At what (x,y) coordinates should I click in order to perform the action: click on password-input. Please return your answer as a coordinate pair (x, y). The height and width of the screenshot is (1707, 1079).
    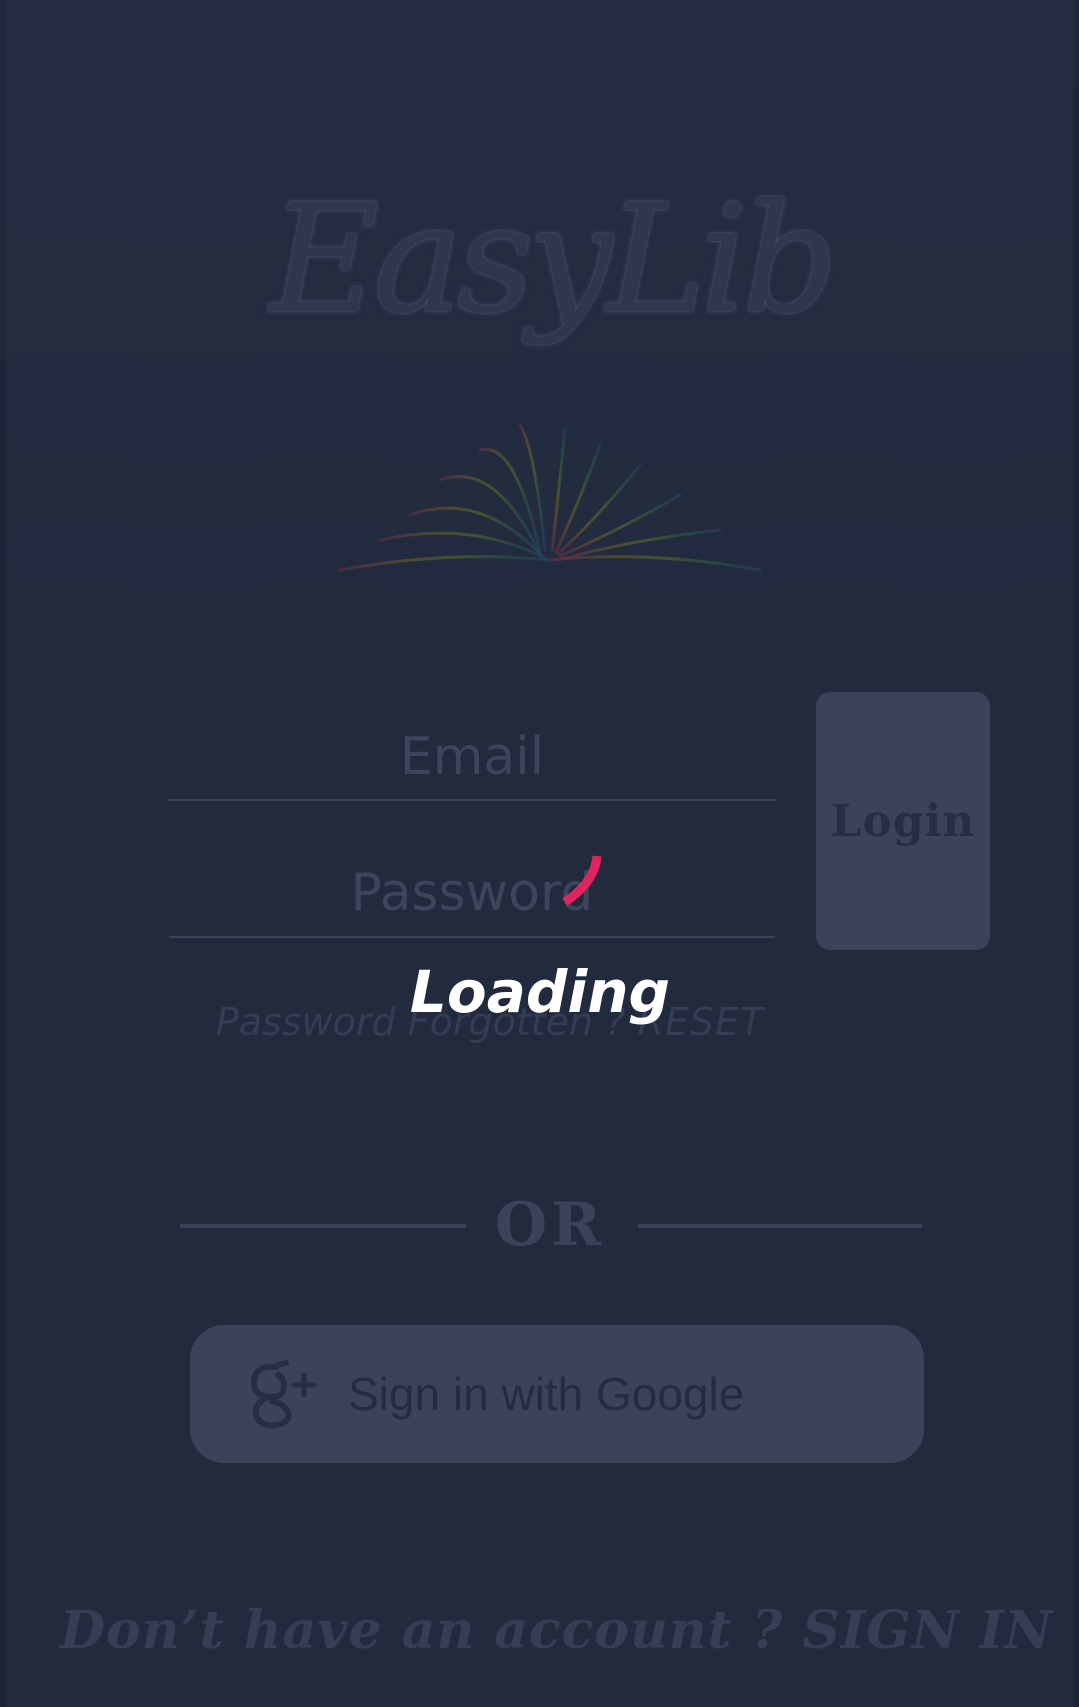
    Looking at the image, I should click on (472, 893).